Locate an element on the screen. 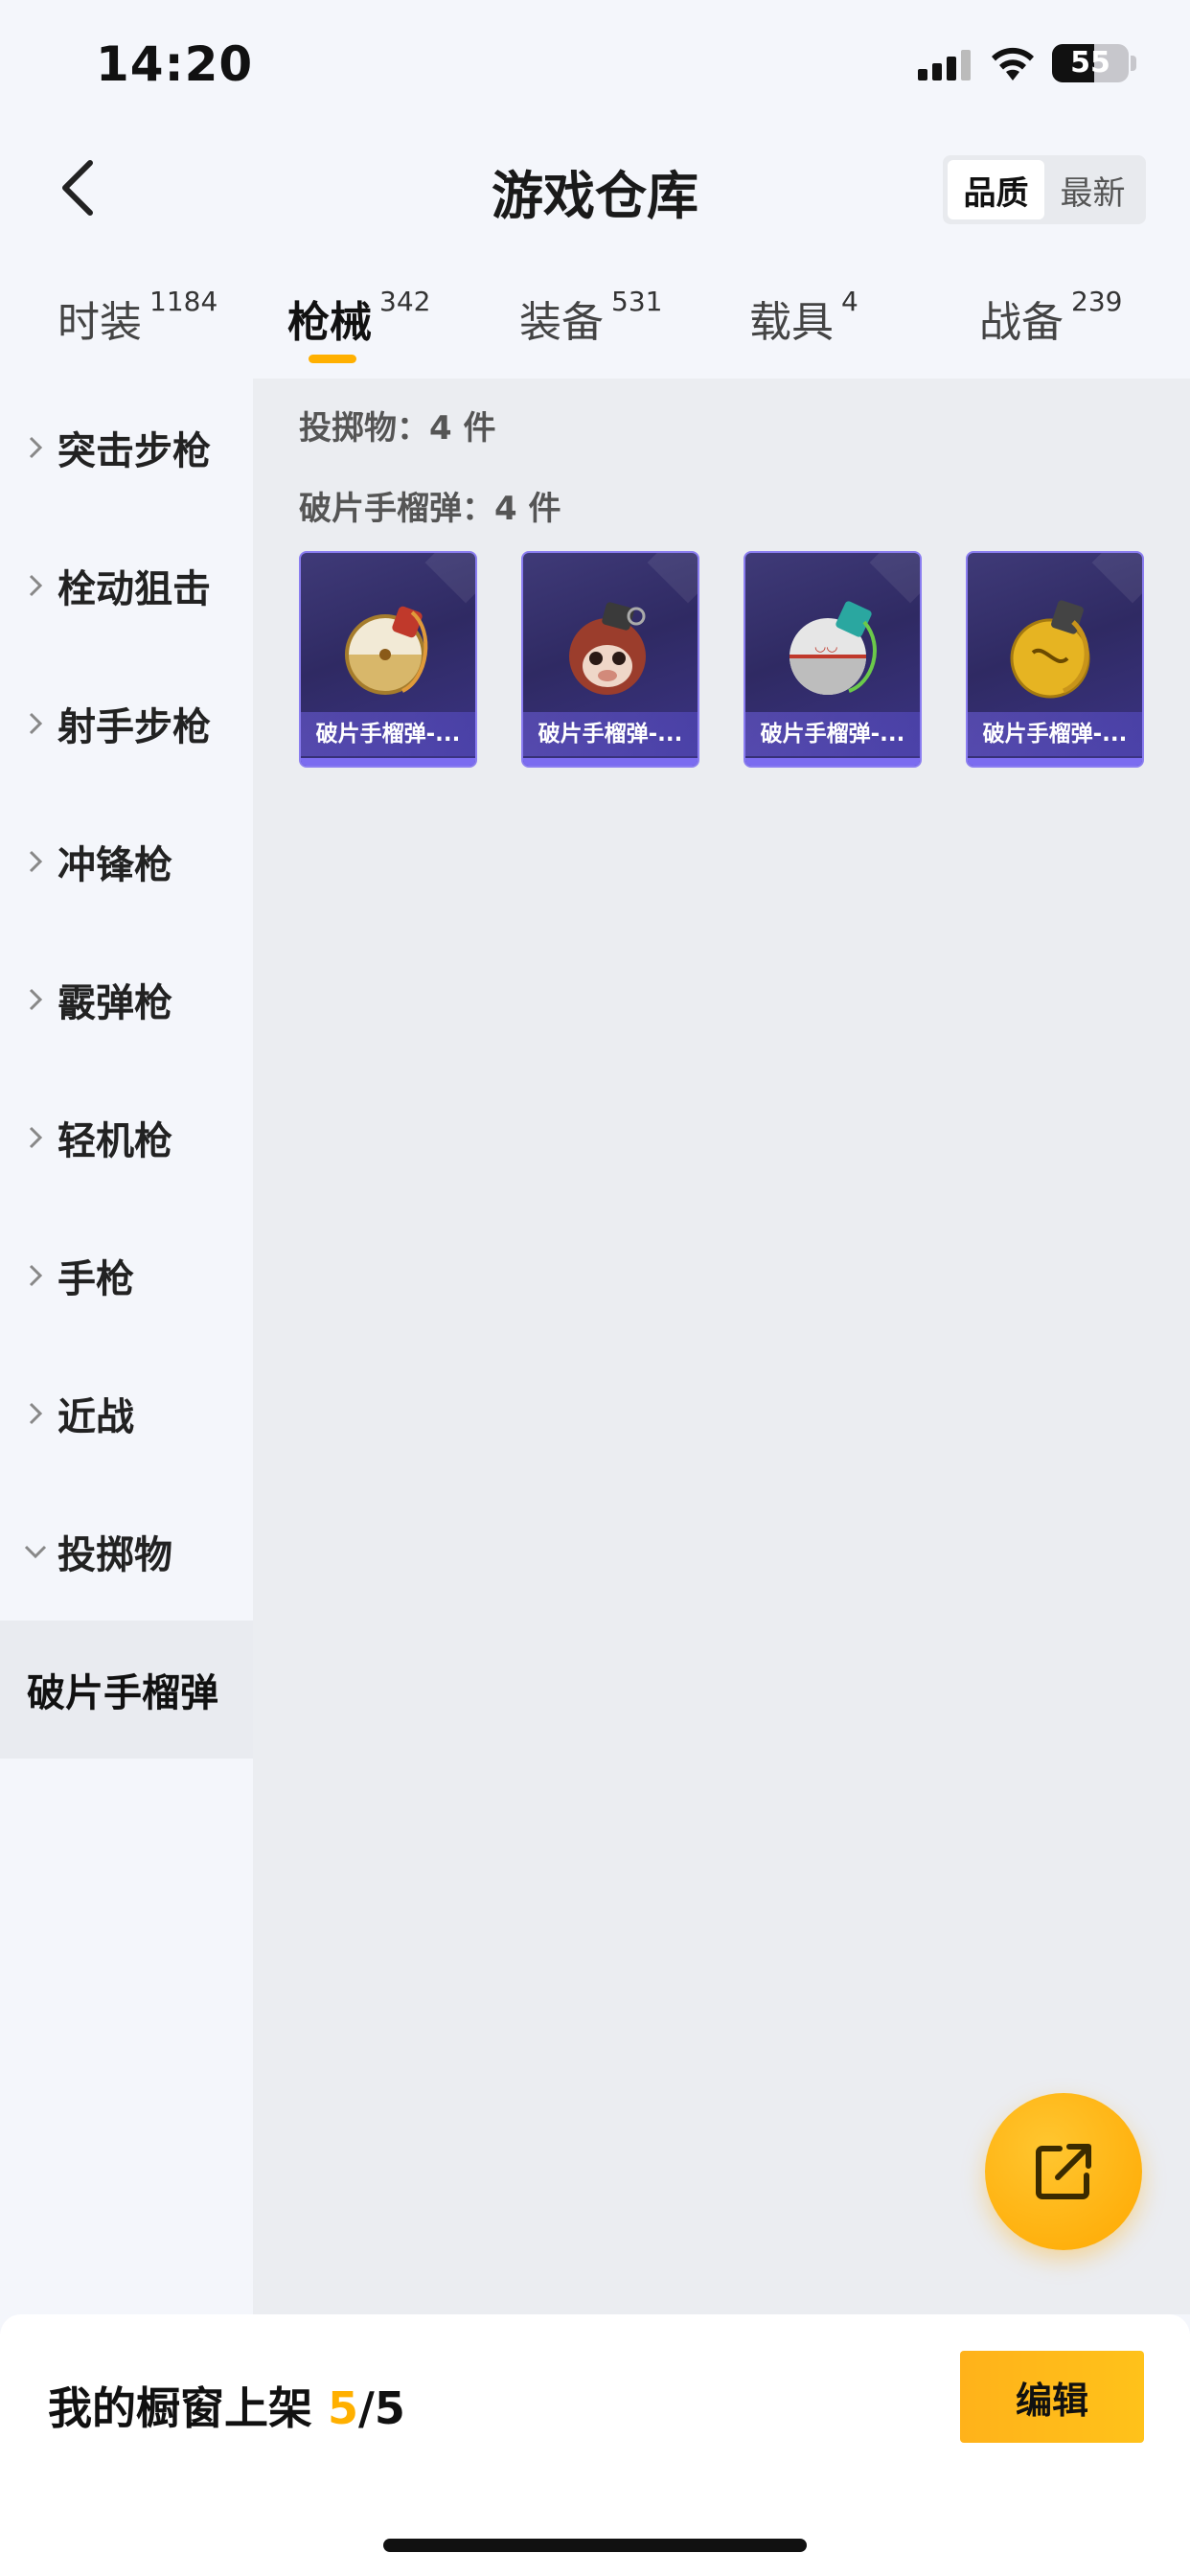 This screenshot has width=1190, height=2576. sidebar-item-melee: 近战 is located at coordinates (127, 1414).